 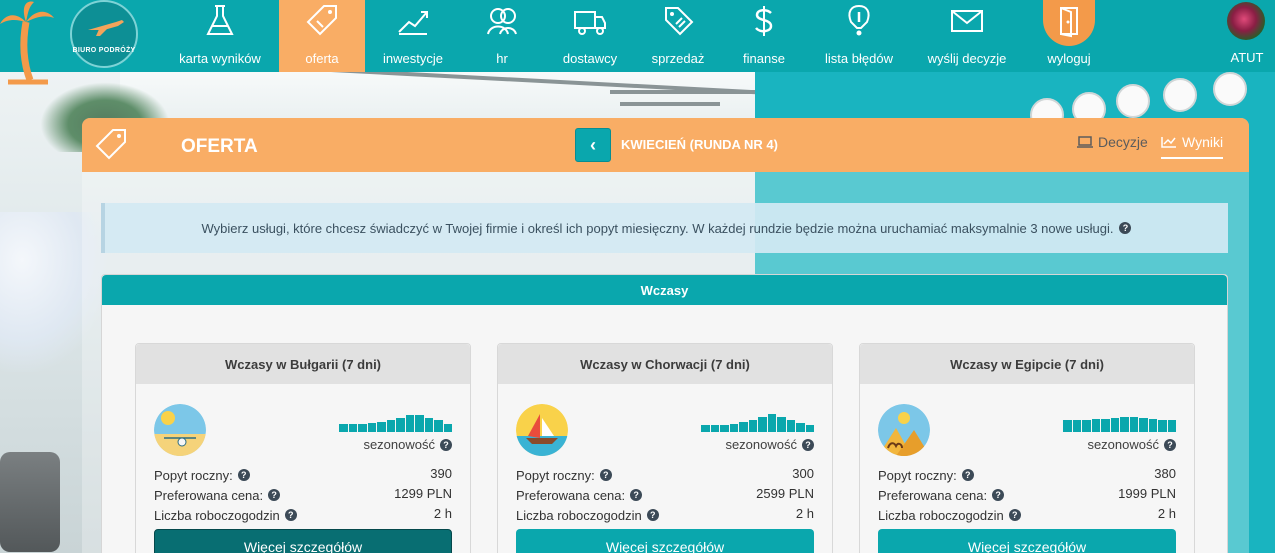 What do you see at coordinates (859, 20) in the screenshot?
I see `exclamation-icon` at bounding box center [859, 20].